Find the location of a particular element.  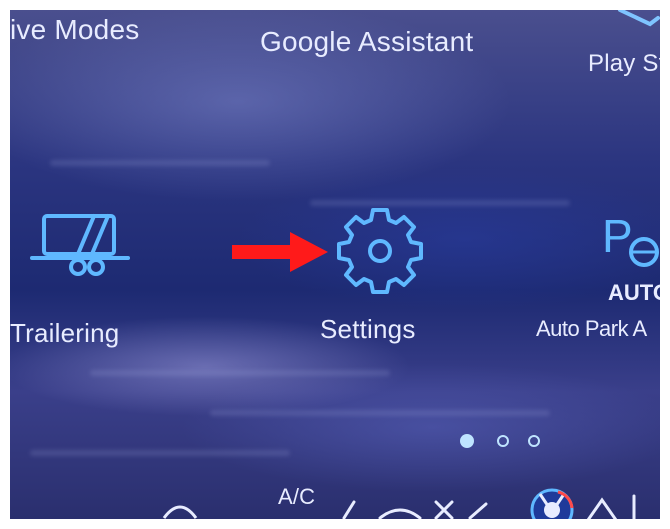

play-store-icon is located at coordinates (635, 27).